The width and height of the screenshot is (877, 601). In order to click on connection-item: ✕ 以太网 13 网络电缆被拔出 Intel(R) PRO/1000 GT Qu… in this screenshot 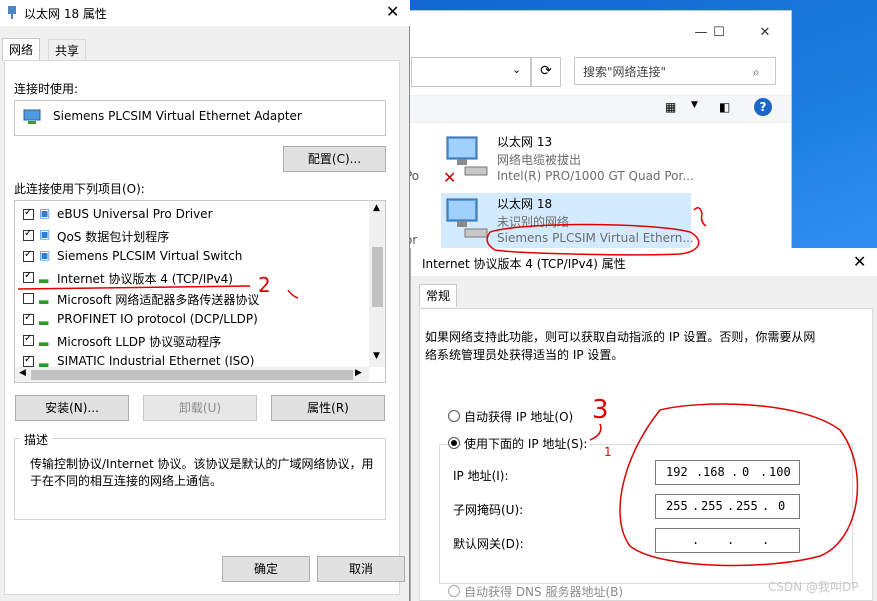, I will do `click(601, 160)`.